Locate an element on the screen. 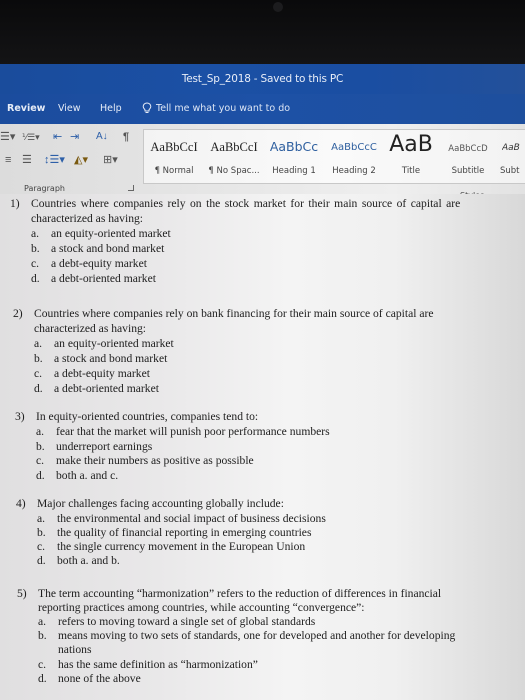  decrease-indent-icon: ⇤ is located at coordinates (57, 137).